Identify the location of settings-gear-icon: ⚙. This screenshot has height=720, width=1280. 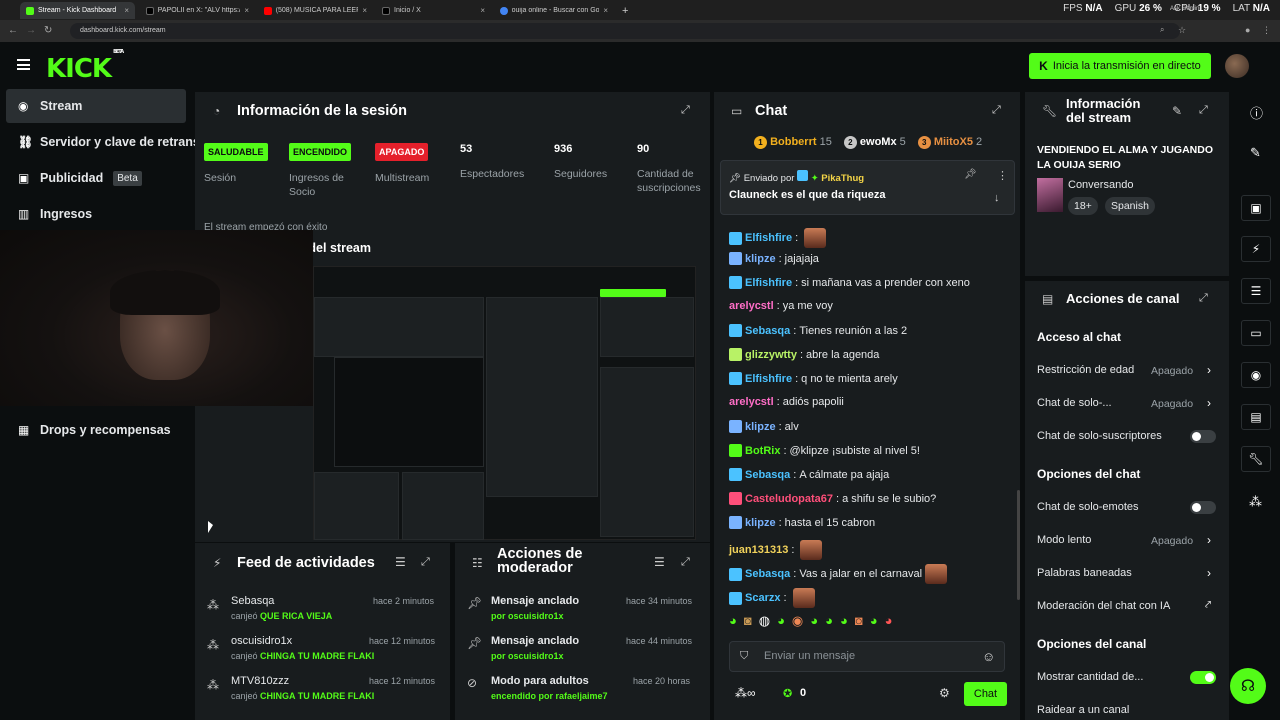
(944, 693).